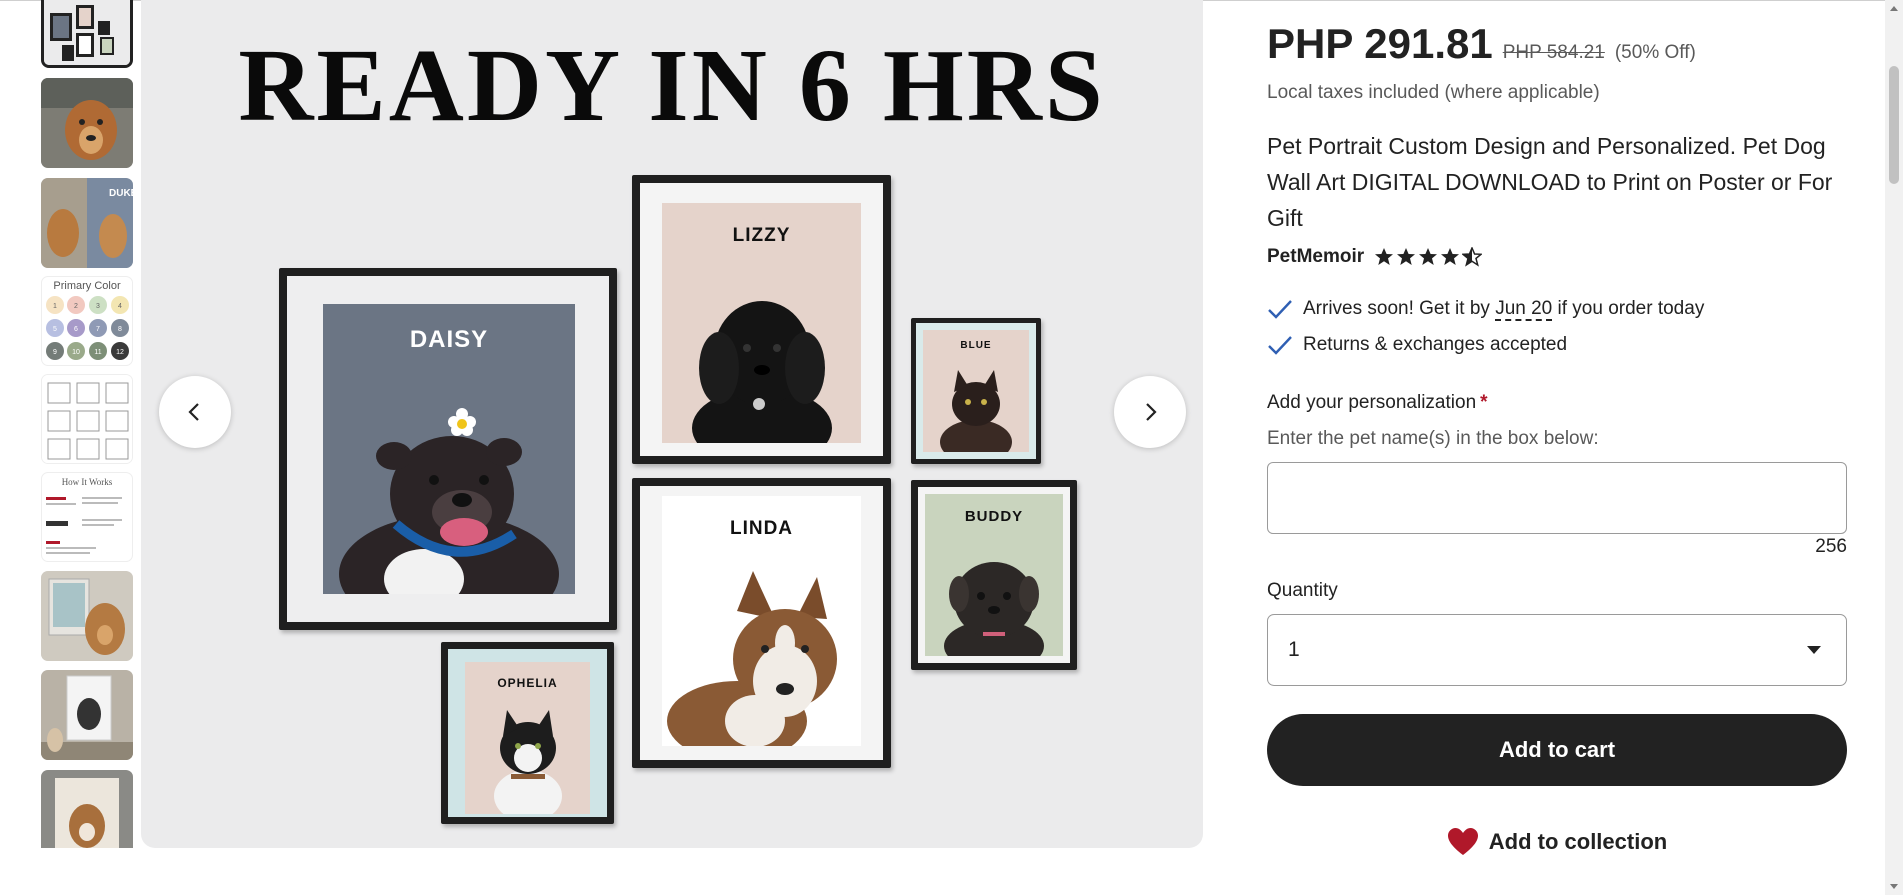 The width and height of the screenshot is (1903, 895). I want to click on seller-row: PetMemoir, so click(1375, 257).